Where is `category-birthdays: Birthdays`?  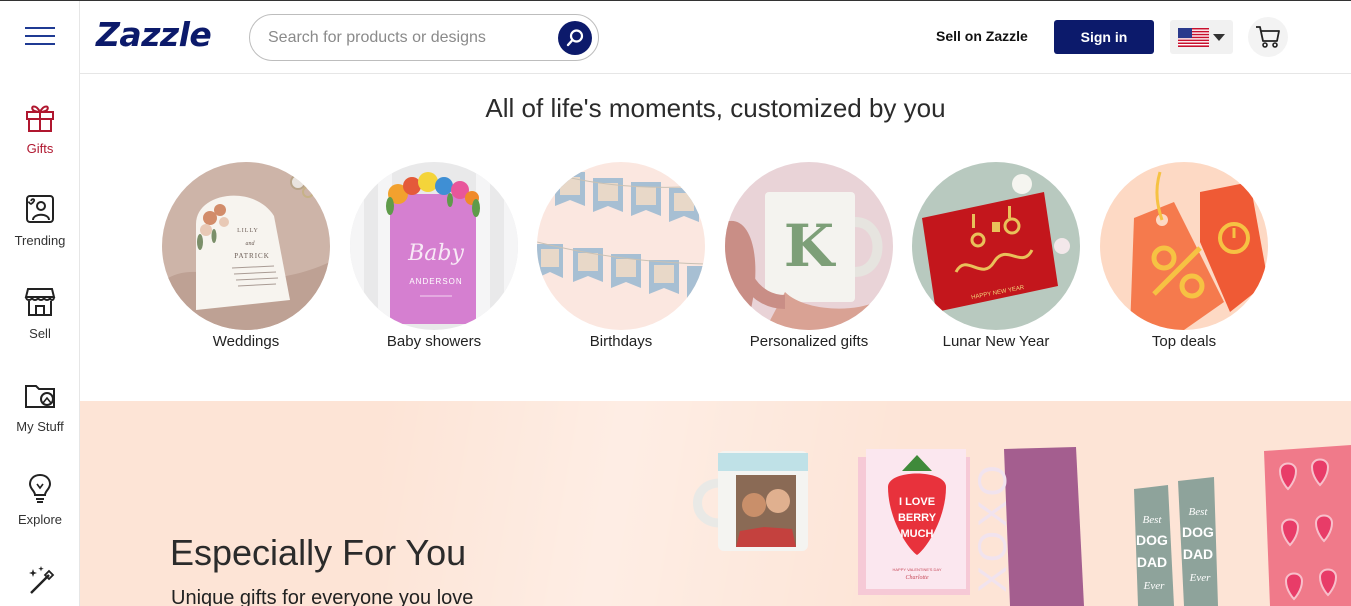
category-birthdays: Birthdays is located at coordinates (621, 256).